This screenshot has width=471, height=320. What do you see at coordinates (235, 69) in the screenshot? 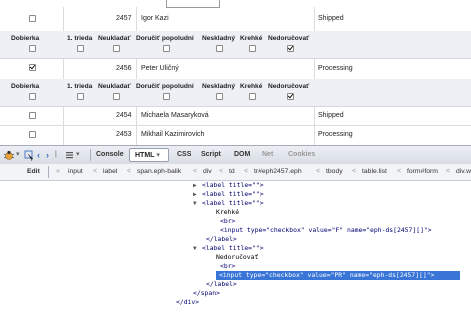
I see `table-row: 2456 Peter Uličný Processing` at bounding box center [235, 69].